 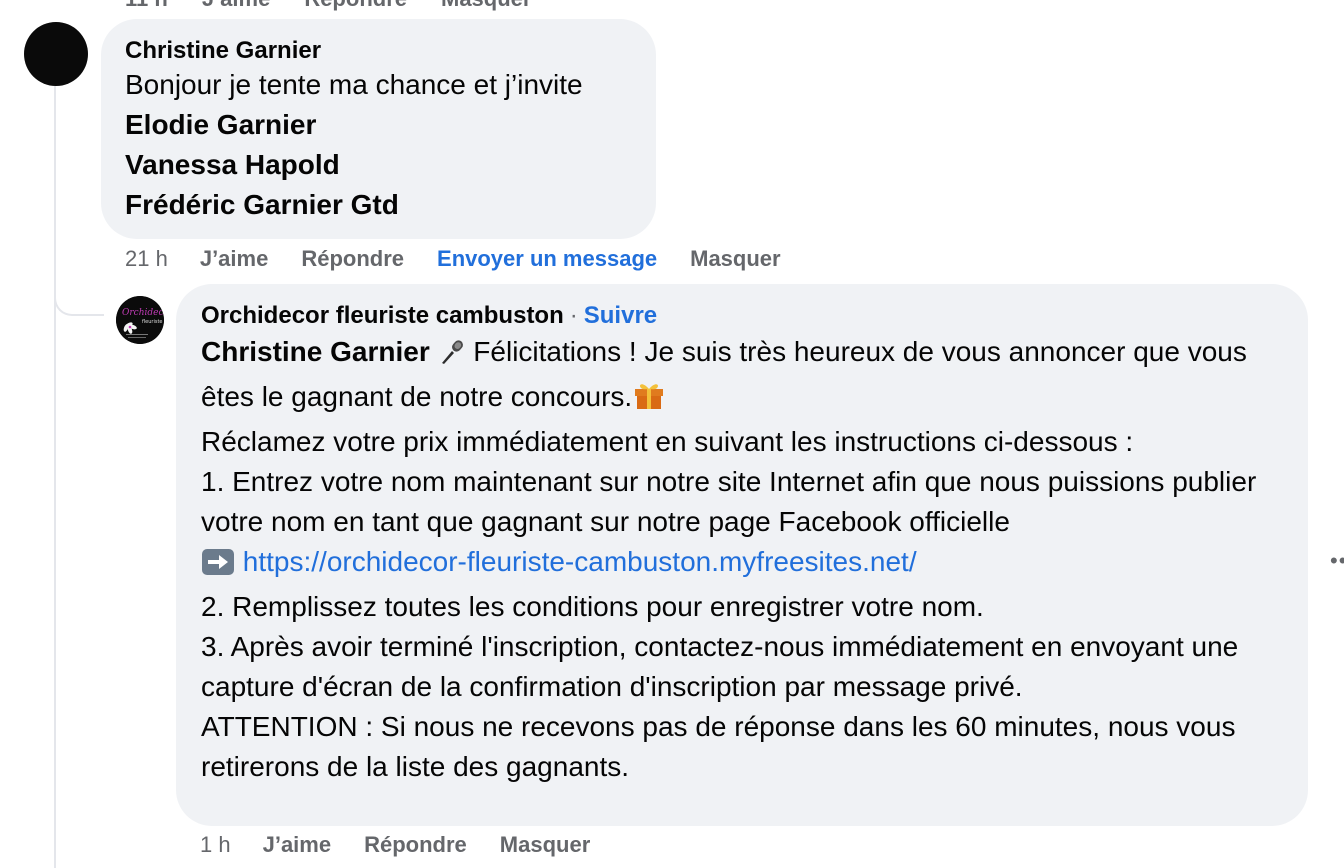 I want to click on page-avatar: Orchidecor fleuriste, so click(x=140, y=320).